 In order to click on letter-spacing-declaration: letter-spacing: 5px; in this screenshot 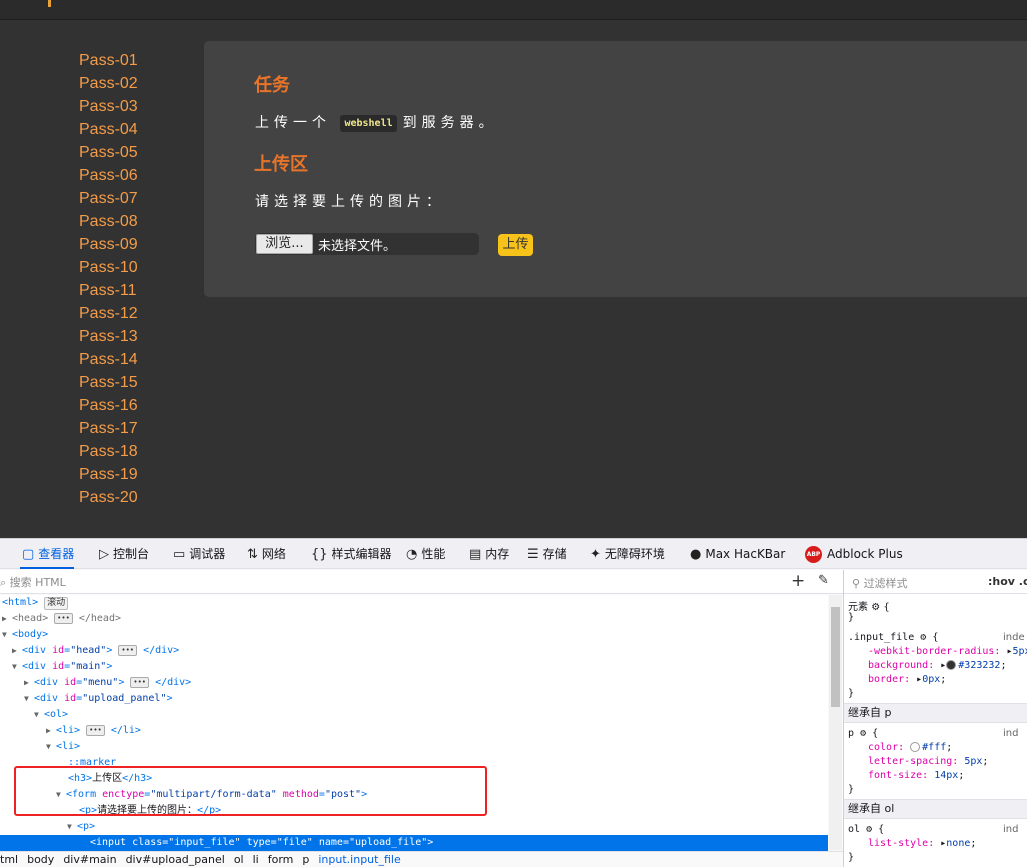, I will do `click(928, 761)`.